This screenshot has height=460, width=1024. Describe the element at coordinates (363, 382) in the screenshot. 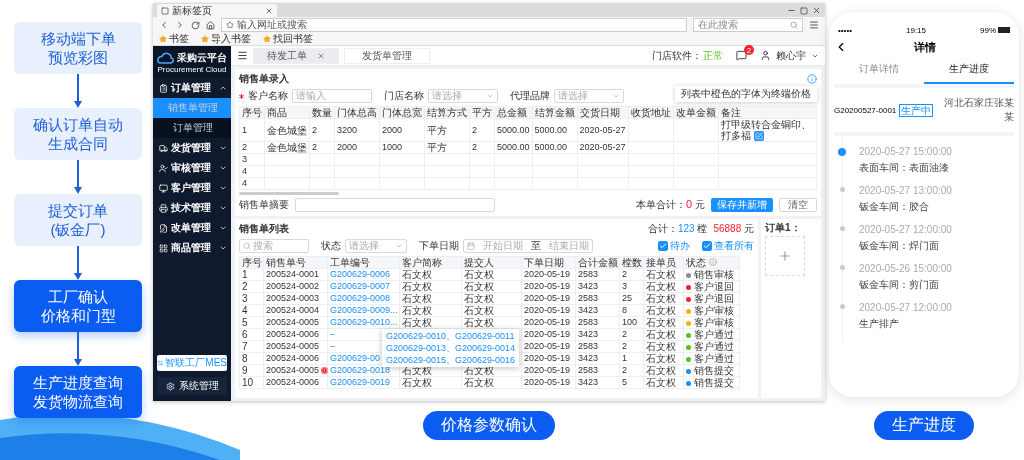

I see `order-link: G200629-0019` at that location.